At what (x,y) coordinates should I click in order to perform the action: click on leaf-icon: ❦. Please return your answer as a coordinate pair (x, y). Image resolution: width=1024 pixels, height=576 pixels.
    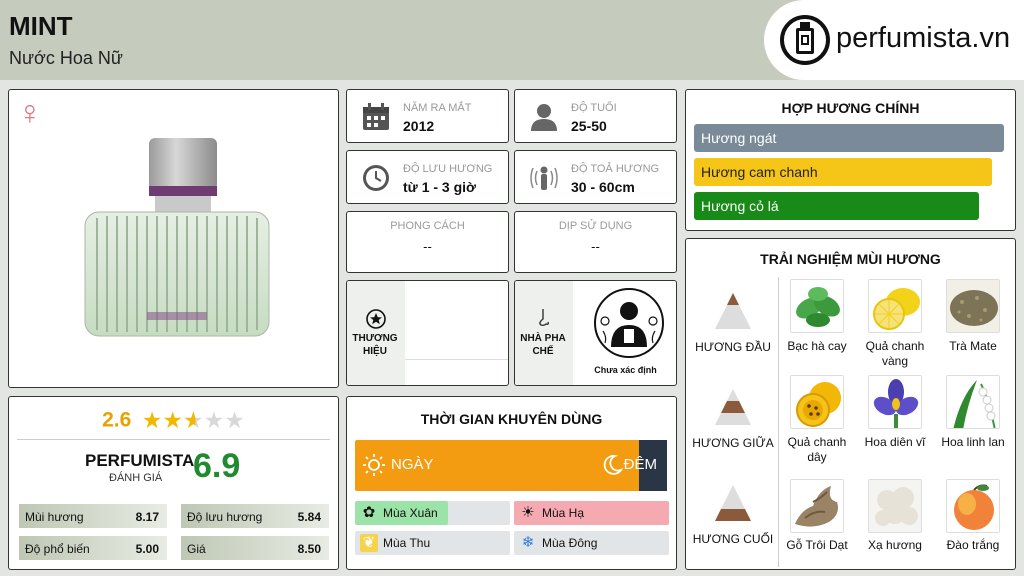
    Looking at the image, I should click on (369, 543).